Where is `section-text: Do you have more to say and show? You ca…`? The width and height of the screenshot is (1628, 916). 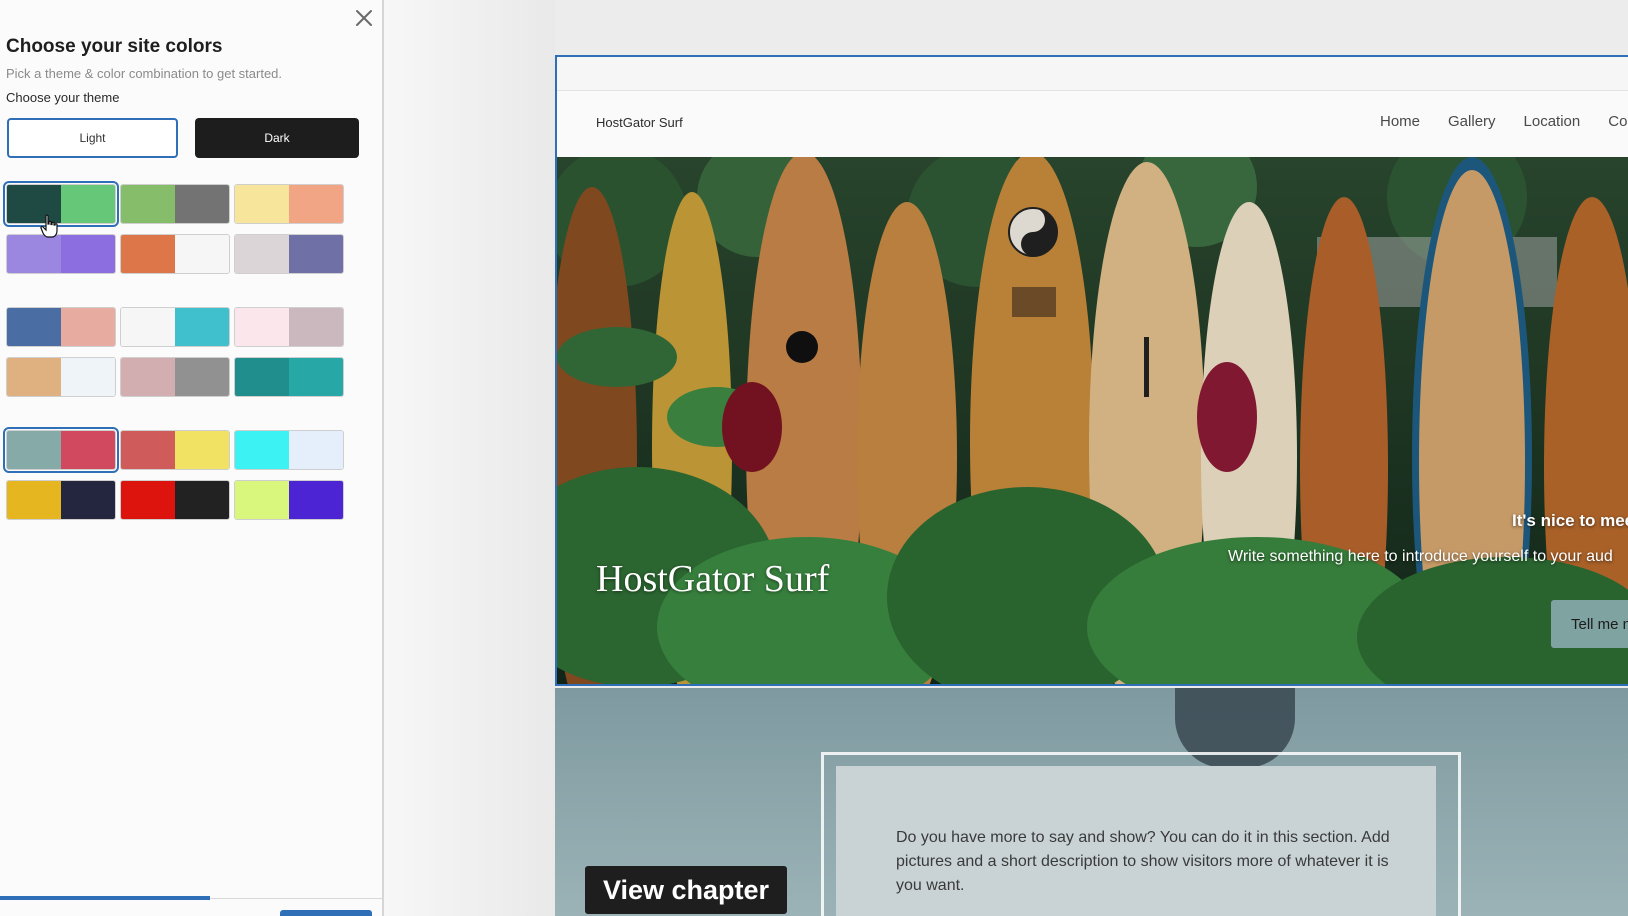
section-text: Do you have more to say and show? You ca… is located at coordinates (1146, 862).